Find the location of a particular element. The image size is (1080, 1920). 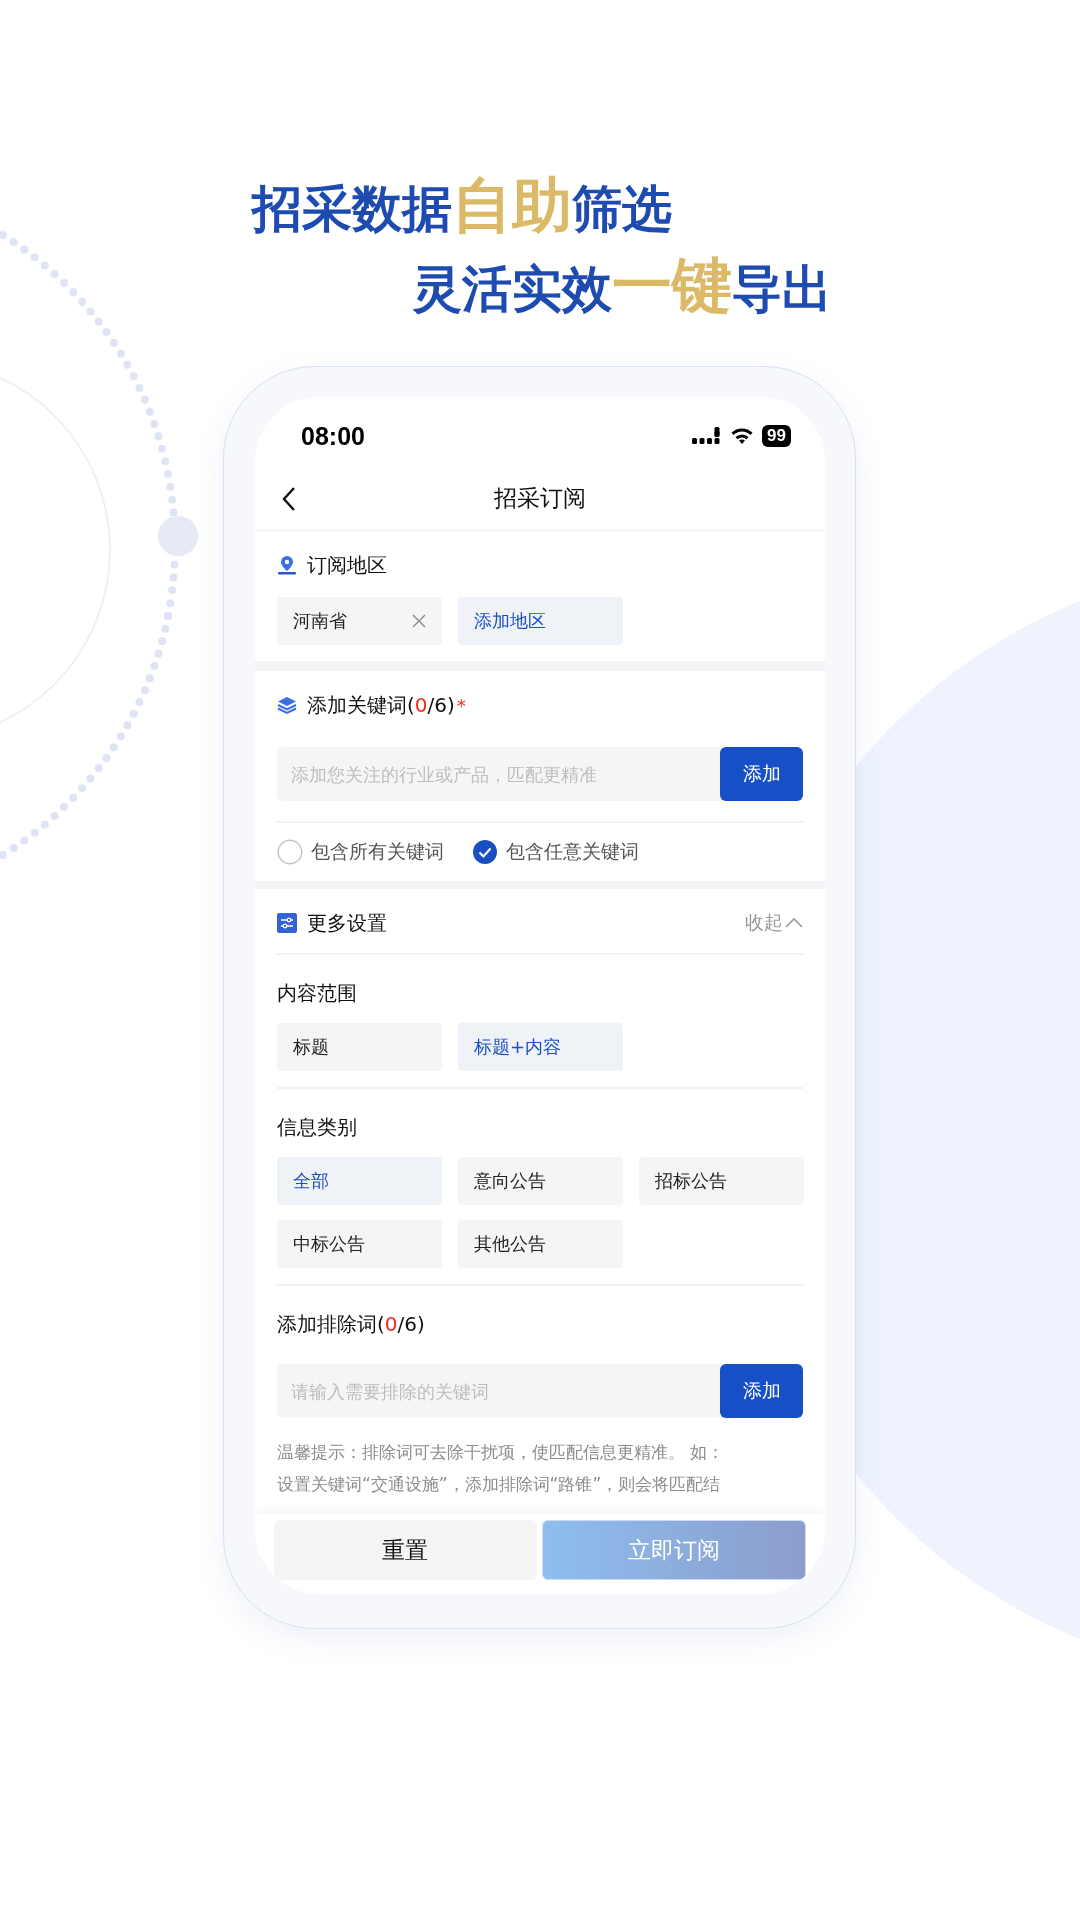

headline: 灵活实效一键导出 is located at coordinates (622, 286).